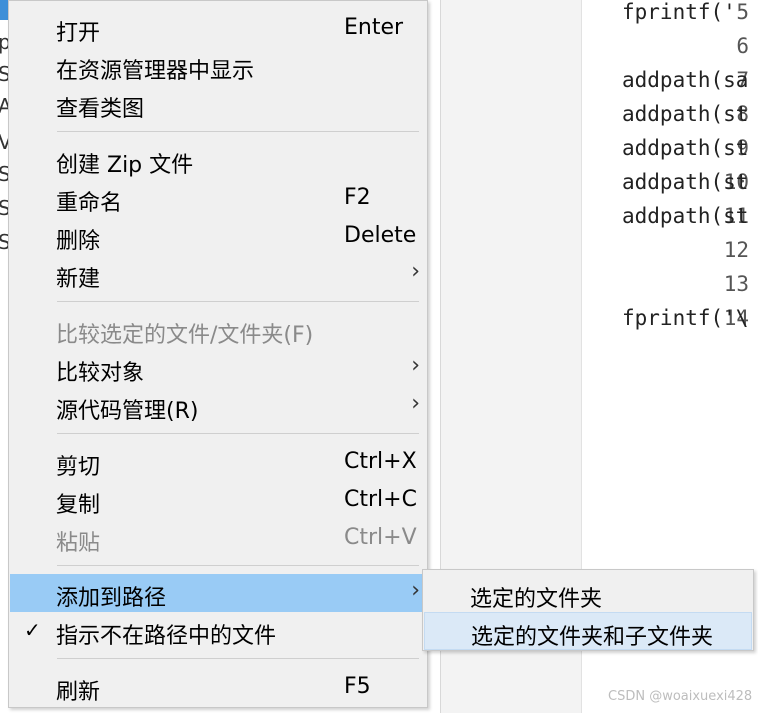 Image resolution: width=758 pixels, height=713 pixels. Describe the element at coordinates (218, 274) in the screenshot. I see `menu-item-new: 新建 ›` at that location.